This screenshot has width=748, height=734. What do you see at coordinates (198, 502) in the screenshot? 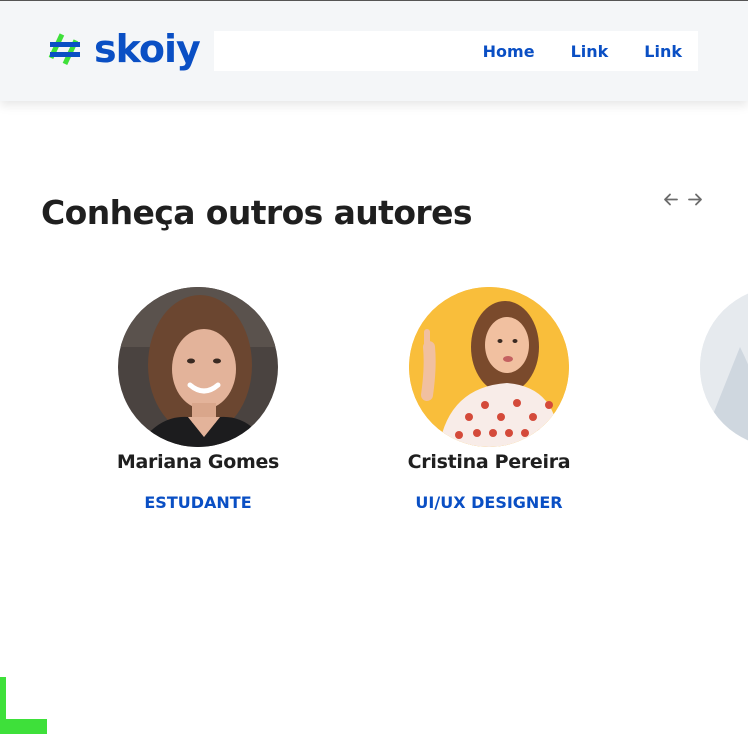
I see `author-role: ESTUDANTE` at bounding box center [198, 502].